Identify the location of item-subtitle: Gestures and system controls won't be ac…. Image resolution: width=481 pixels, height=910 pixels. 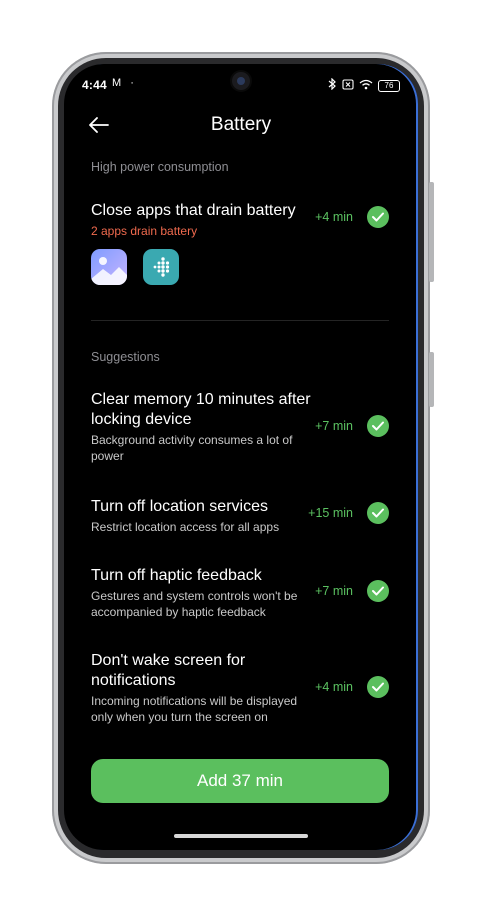
(194, 604).